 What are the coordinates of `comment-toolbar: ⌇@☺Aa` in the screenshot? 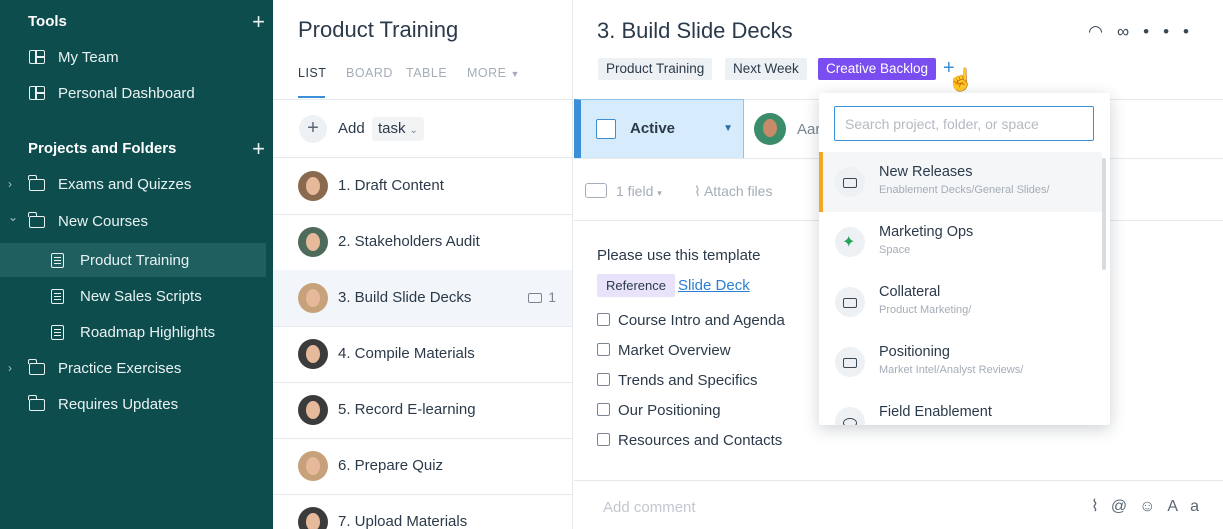 It's located at (1151, 506).